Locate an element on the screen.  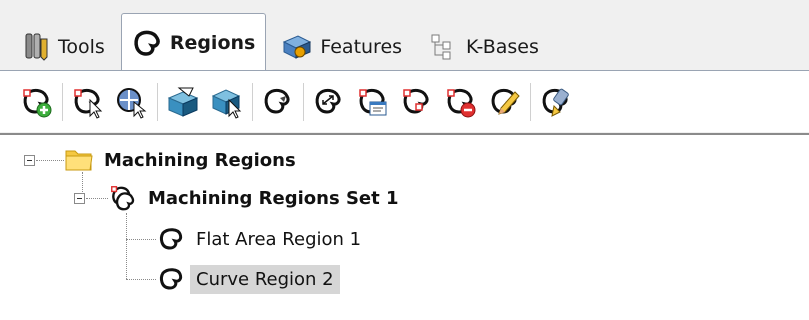
region-paint-icon is located at coordinates (555, 102).